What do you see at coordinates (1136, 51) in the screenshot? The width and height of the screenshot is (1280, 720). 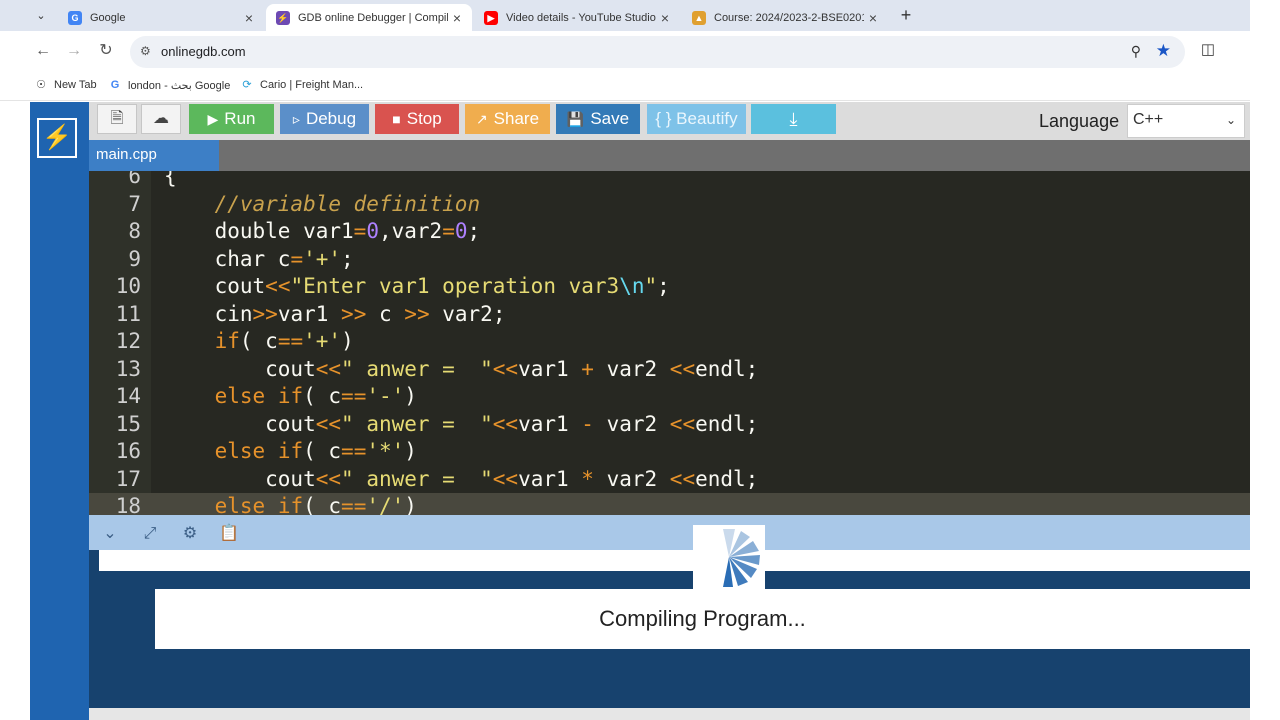 I see `zoom-icon: ⚲` at bounding box center [1136, 51].